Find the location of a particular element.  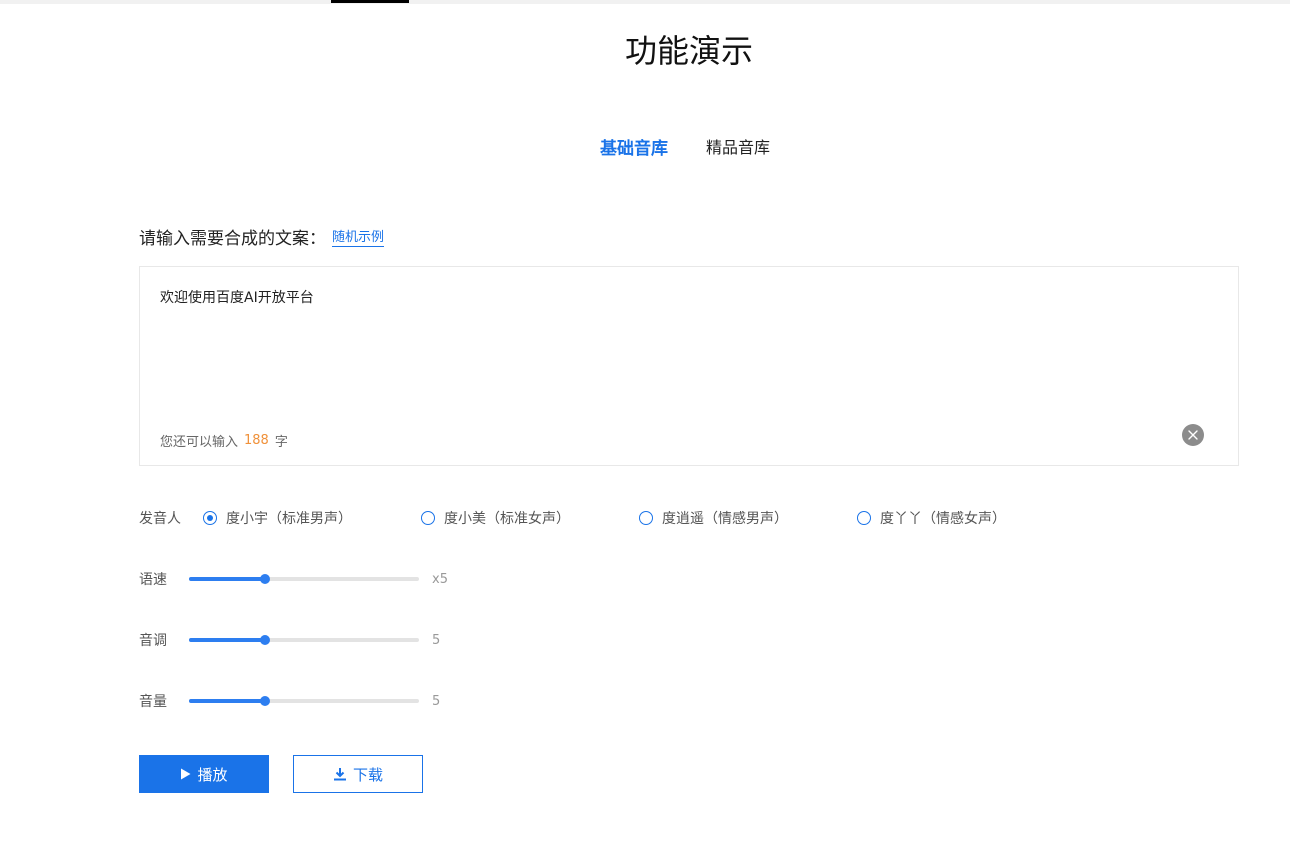

speed-value: x5 is located at coordinates (440, 579).